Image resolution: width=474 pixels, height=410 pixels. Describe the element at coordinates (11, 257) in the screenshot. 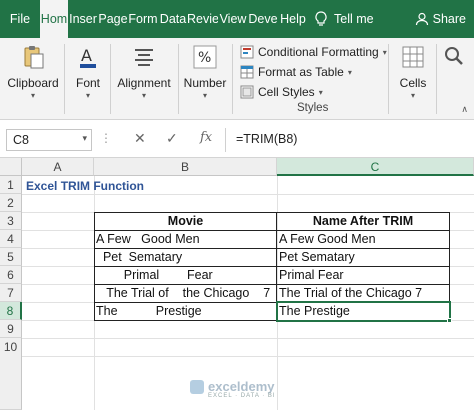

I see `row-header-5: 5` at that location.